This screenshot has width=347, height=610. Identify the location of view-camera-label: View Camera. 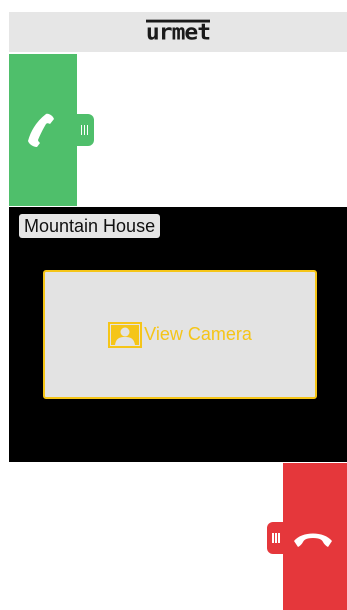
(198, 334).